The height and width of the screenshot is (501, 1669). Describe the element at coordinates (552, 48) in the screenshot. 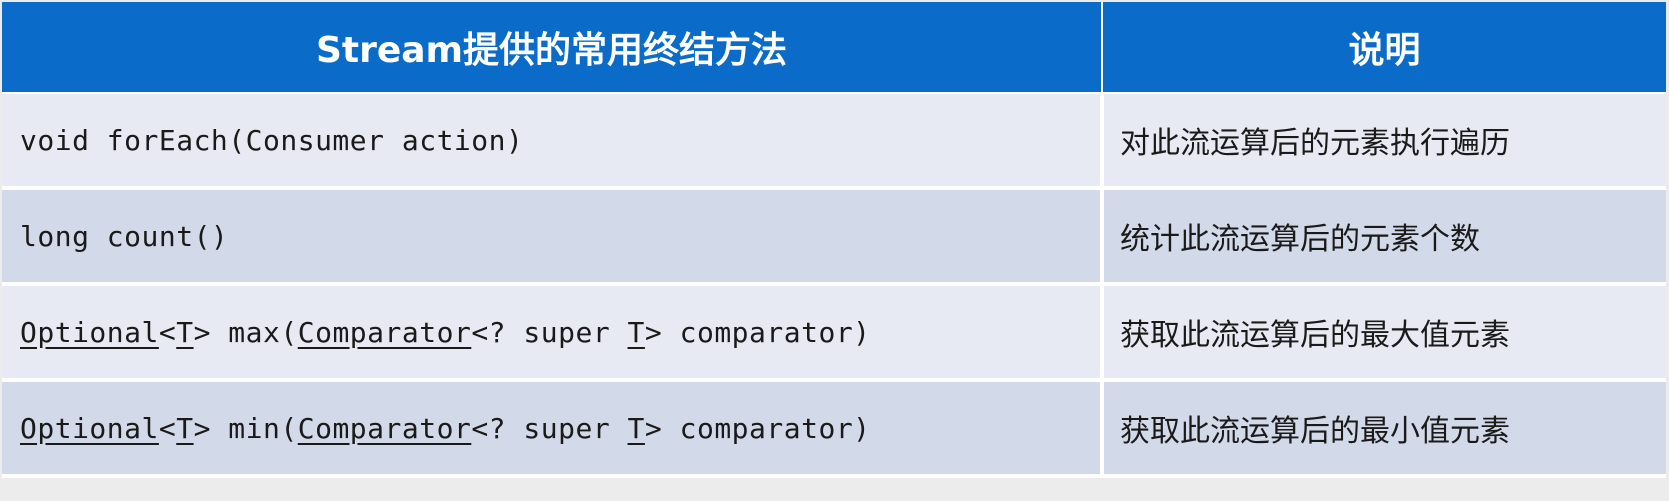

I see `method-column-header: Stream提供的常用终结方法` at that location.